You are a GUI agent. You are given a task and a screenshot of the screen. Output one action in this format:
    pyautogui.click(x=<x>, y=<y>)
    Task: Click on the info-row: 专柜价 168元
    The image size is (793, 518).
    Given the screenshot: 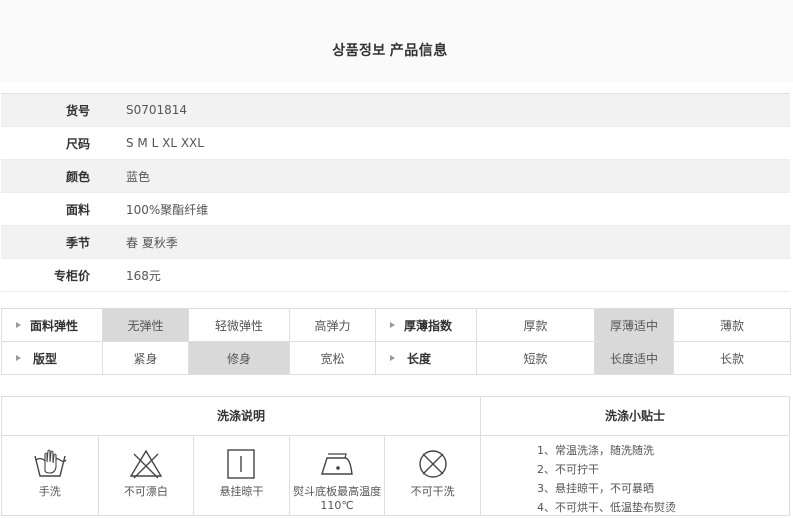 What is the action you would take?
    pyautogui.click(x=395, y=275)
    